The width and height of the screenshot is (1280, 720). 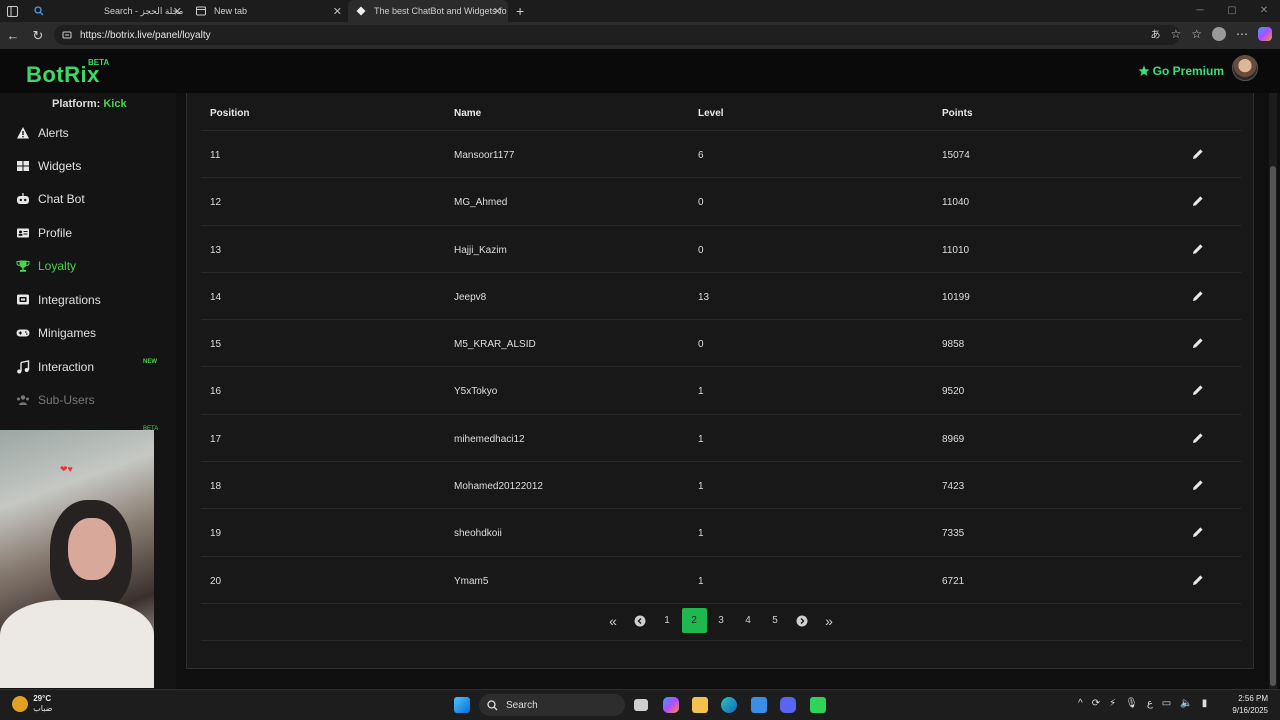 I want to click on page-button-3: 3, so click(x=721, y=620).